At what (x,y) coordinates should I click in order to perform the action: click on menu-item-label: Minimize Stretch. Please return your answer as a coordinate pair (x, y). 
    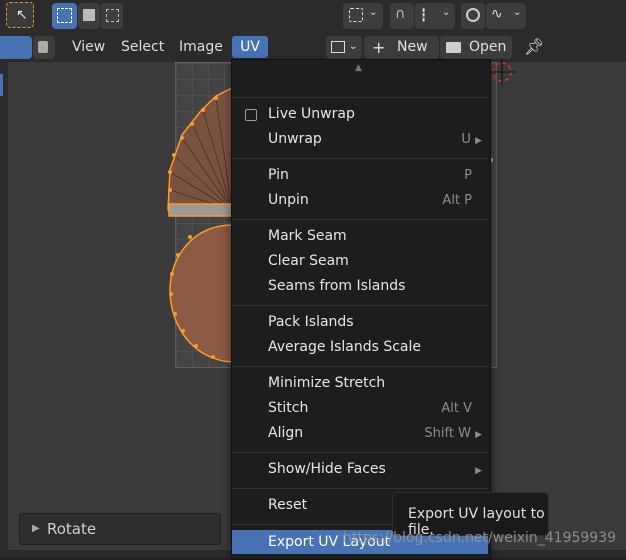
    Looking at the image, I should click on (327, 383).